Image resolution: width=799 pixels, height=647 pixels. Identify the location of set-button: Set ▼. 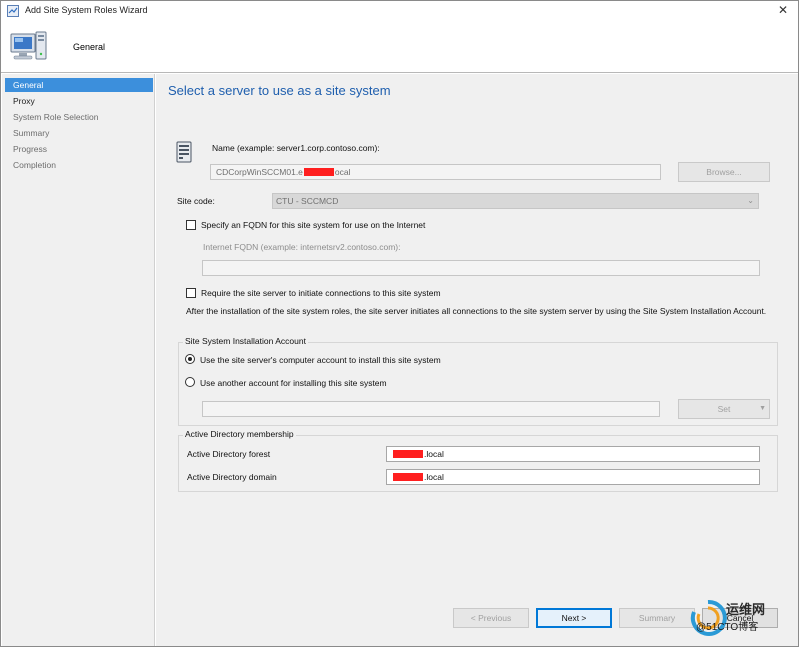
(724, 409).